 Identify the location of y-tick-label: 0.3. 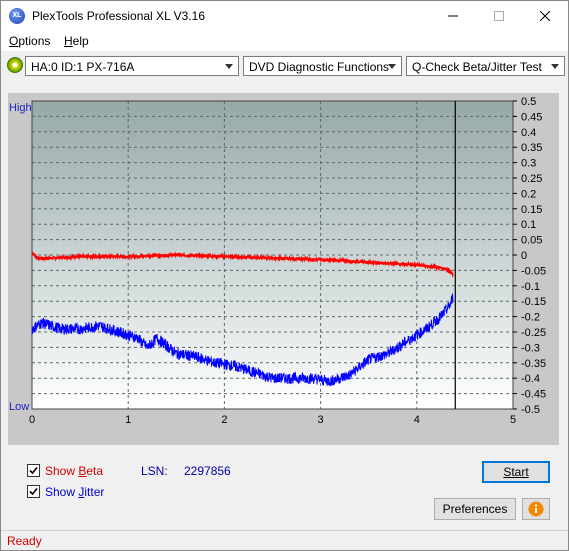
(528, 164).